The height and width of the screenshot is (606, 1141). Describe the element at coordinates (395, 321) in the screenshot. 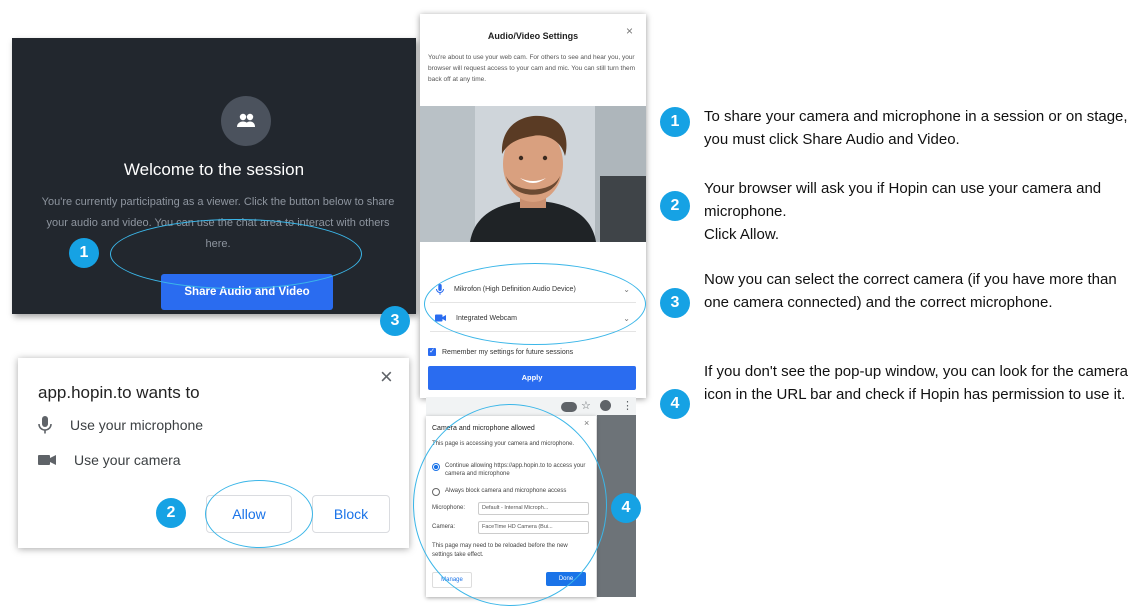

I see `callout-badge-3: 3` at that location.